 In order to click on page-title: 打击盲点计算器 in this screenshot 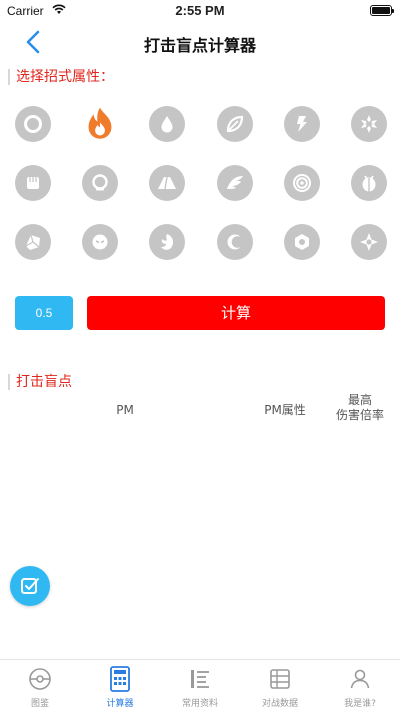, I will do `click(199, 45)`.